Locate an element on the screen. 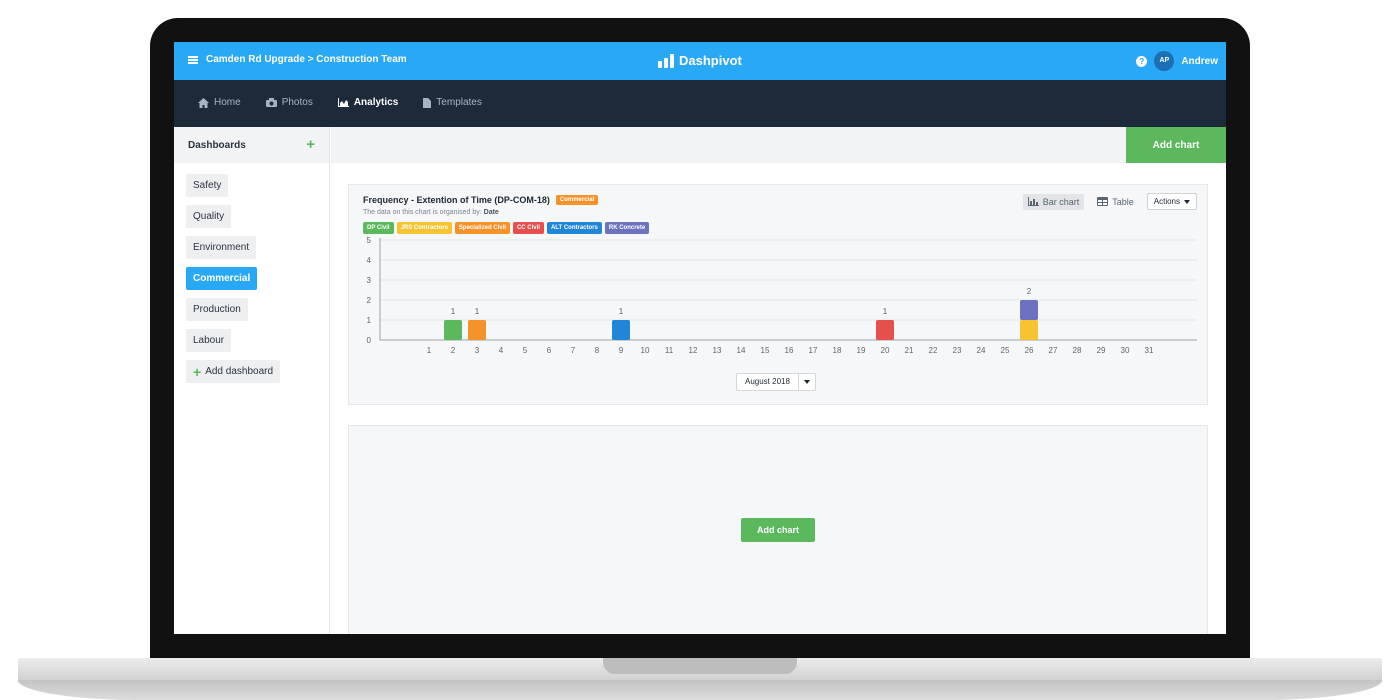 The image size is (1400, 700). actions-dropdown: Actions is located at coordinates (1171, 201).